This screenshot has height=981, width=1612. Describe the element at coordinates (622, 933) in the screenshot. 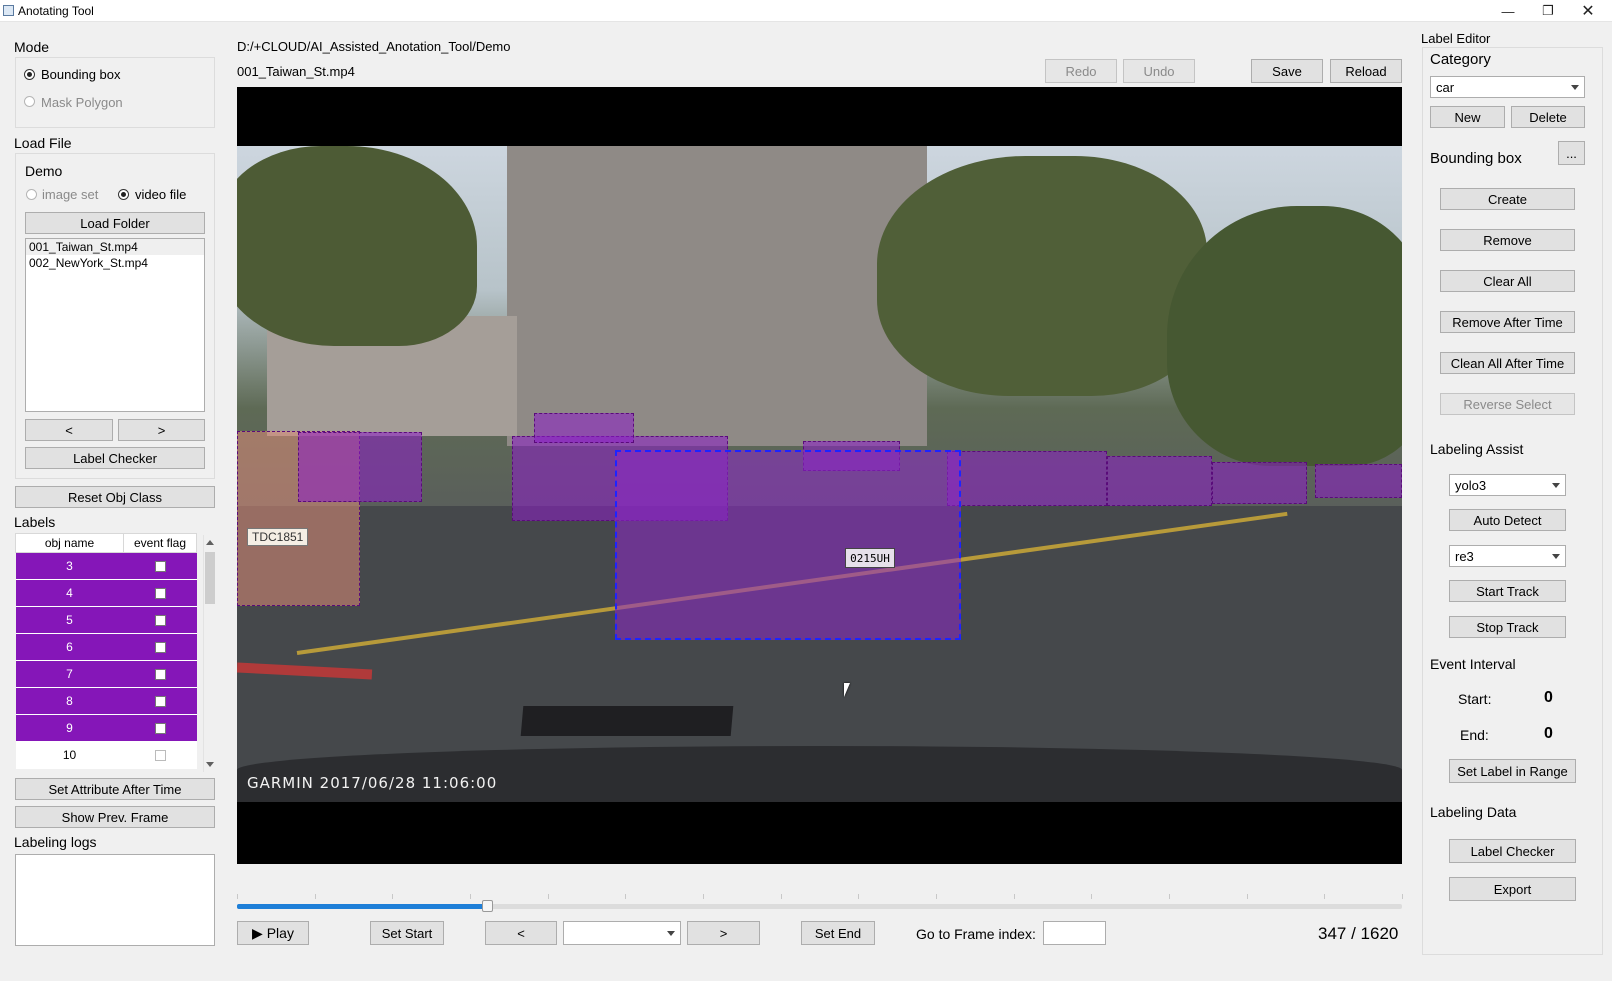

I see `frame-step-combo` at that location.